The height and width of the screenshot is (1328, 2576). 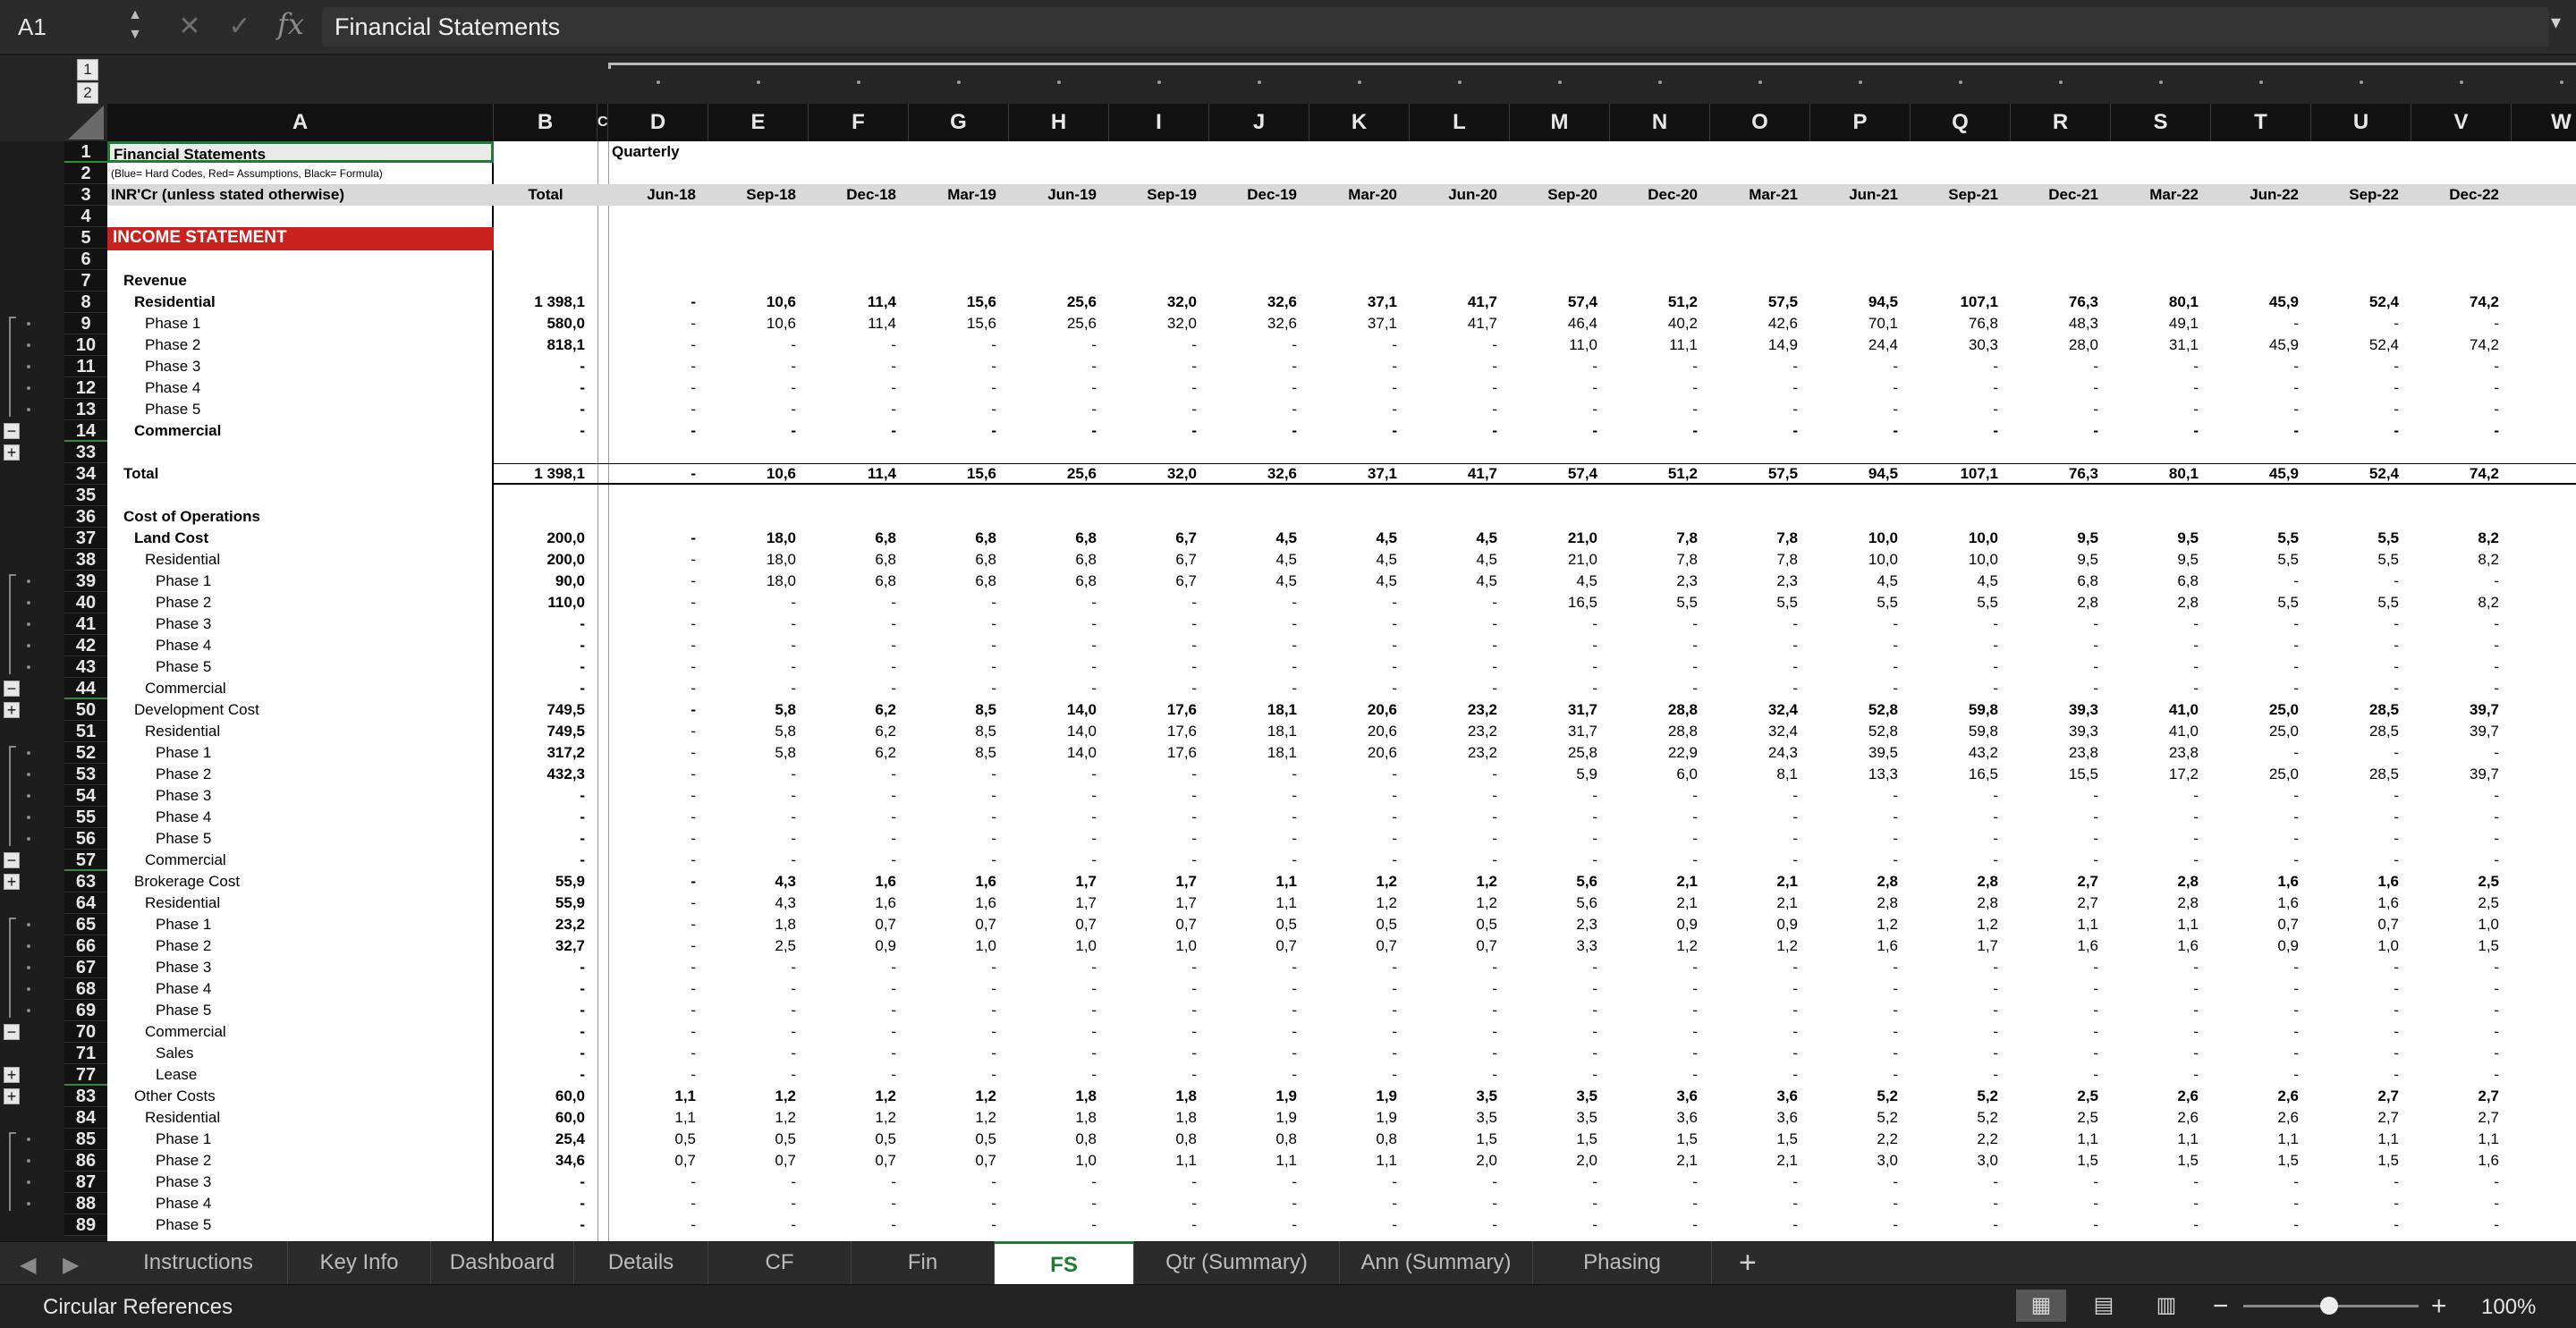 What do you see at coordinates (138, 1307) in the screenshot?
I see `circular-references-status: Circular References` at bounding box center [138, 1307].